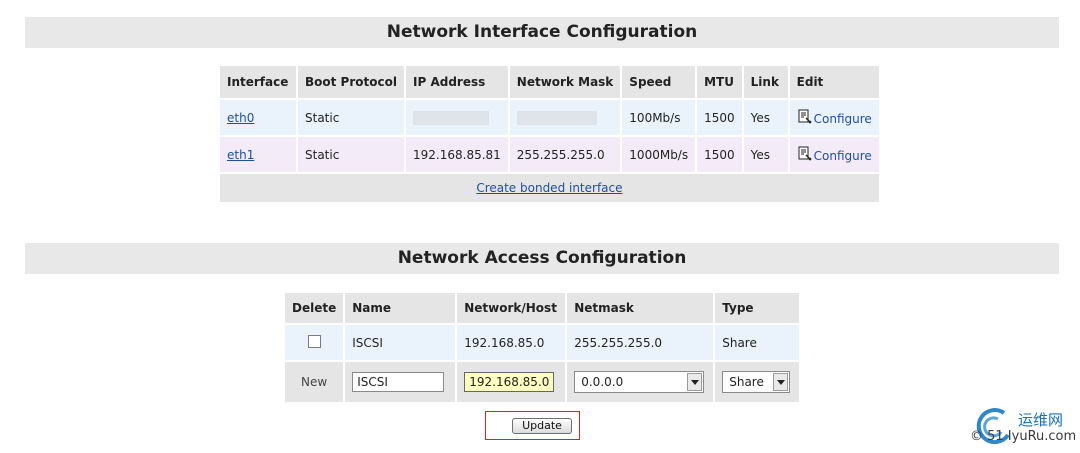  I want to click on create-bonded-interface-link: Create bonded interface, so click(549, 188).